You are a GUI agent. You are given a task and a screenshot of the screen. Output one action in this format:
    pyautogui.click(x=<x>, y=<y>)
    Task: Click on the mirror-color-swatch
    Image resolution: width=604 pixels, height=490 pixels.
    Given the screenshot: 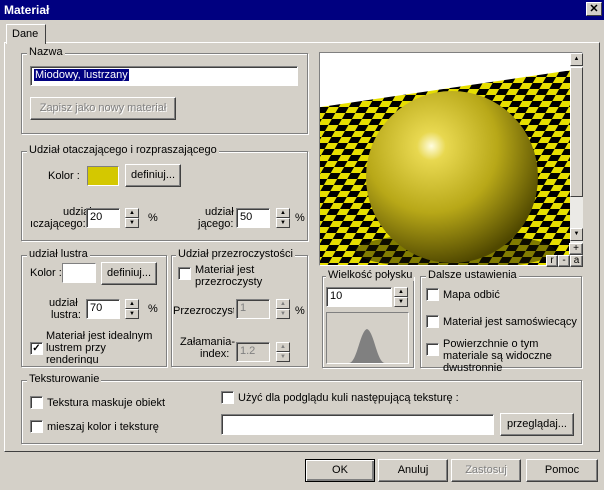 What is the action you would take?
    pyautogui.click(x=79, y=273)
    